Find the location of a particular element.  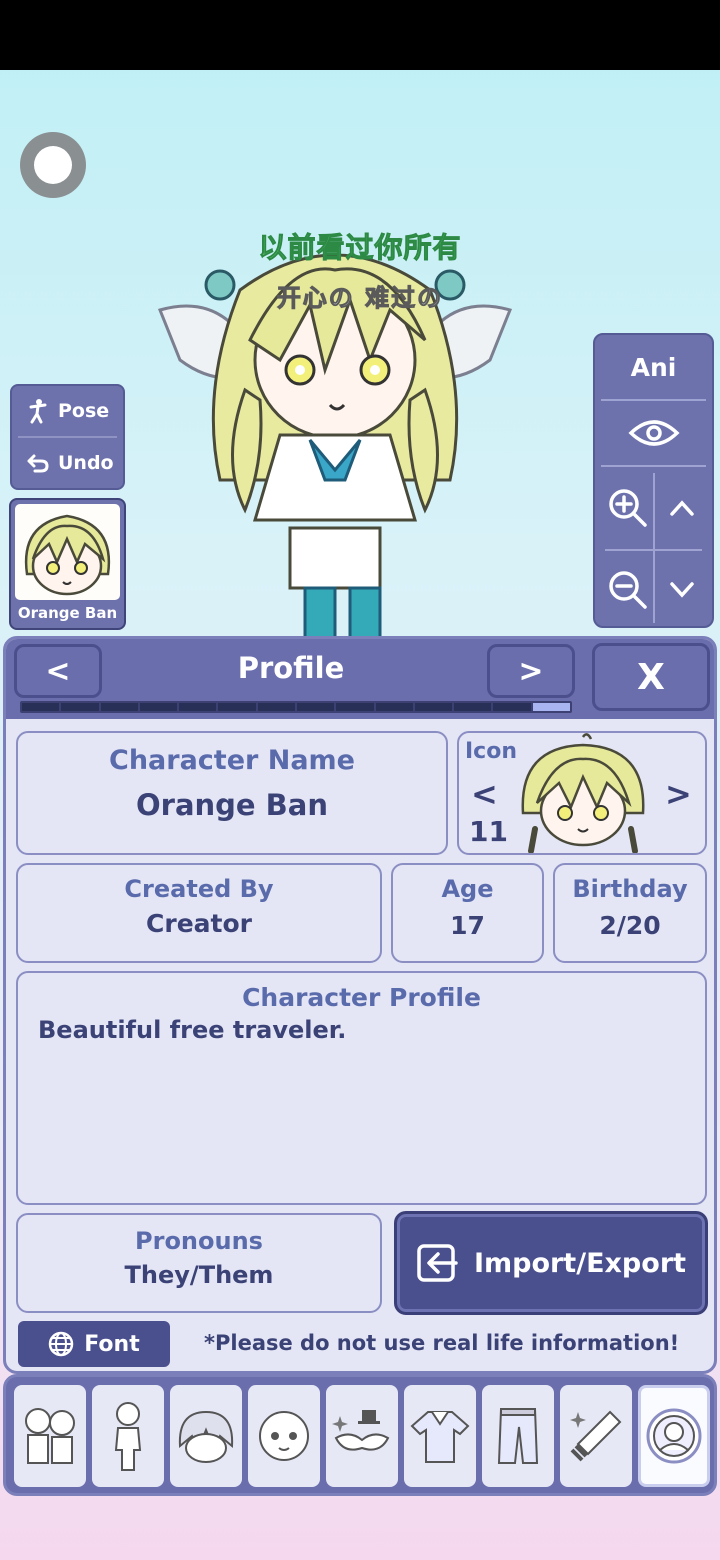

bottom-icon is located at coordinates (518, 1436).